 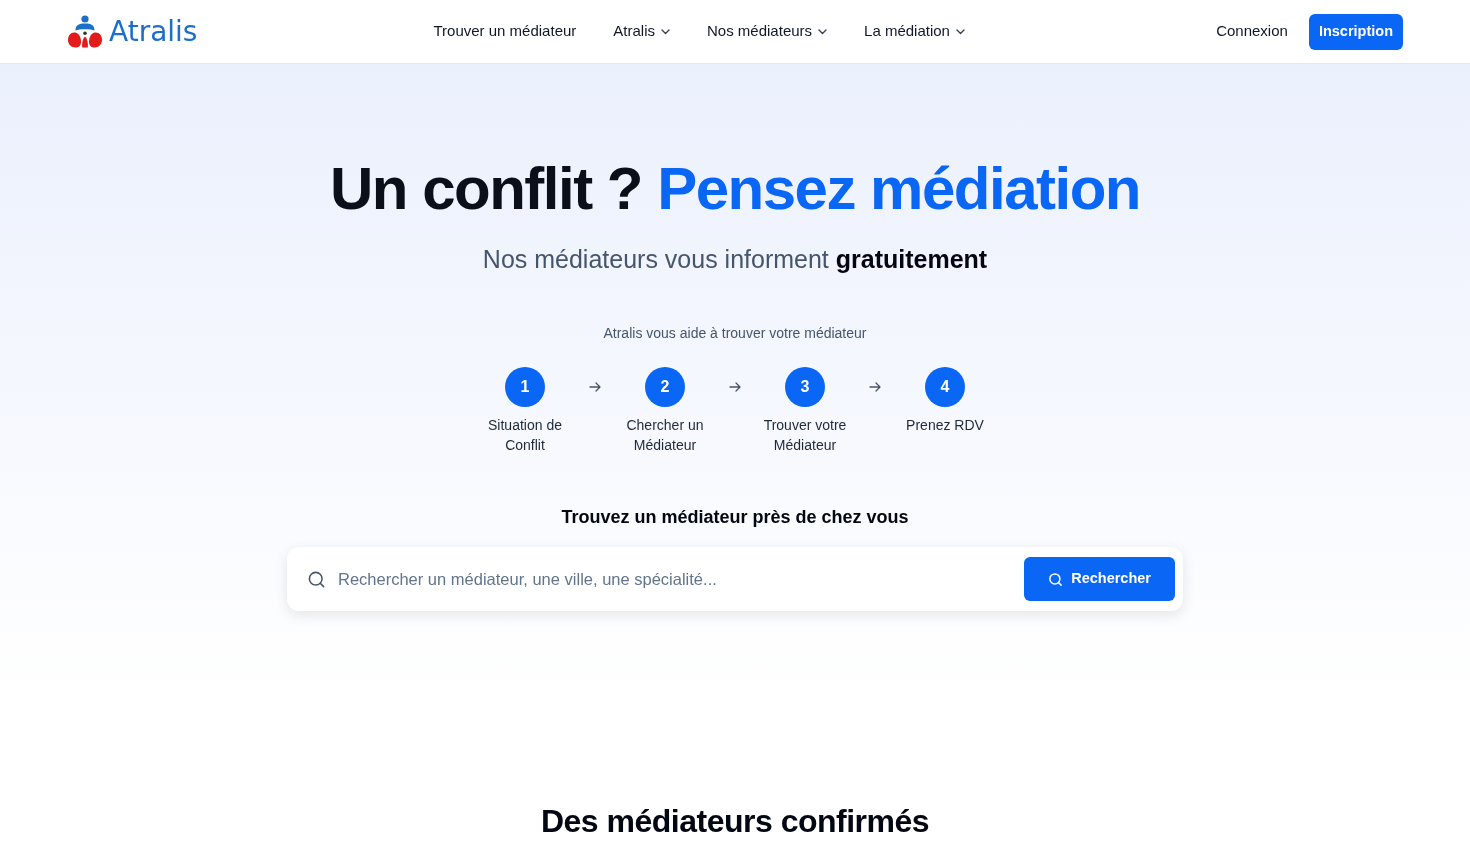 I want to click on step-number: 4, so click(x=945, y=387).